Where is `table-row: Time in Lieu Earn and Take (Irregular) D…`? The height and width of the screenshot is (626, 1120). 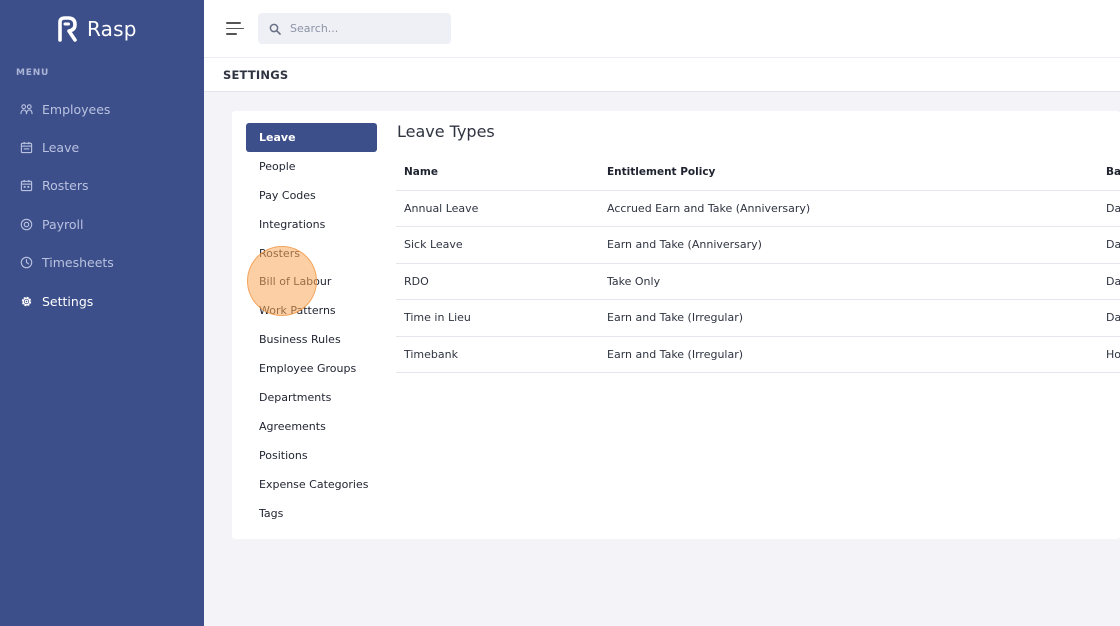 table-row: Time in Lieu Earn and Take (Irregular) D… is located at coordinates (758, 318).